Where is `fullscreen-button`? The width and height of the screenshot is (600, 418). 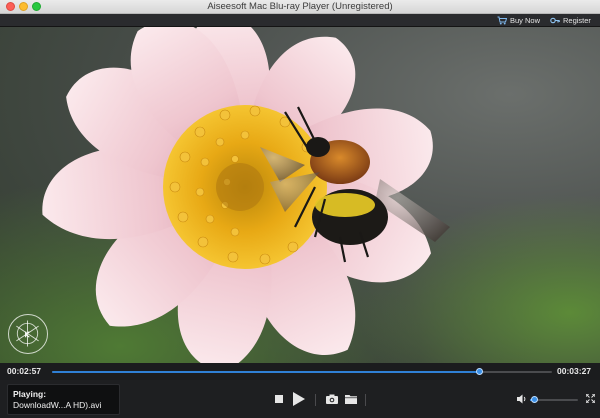 fullscreen-button is located at coordinates (590, 398).